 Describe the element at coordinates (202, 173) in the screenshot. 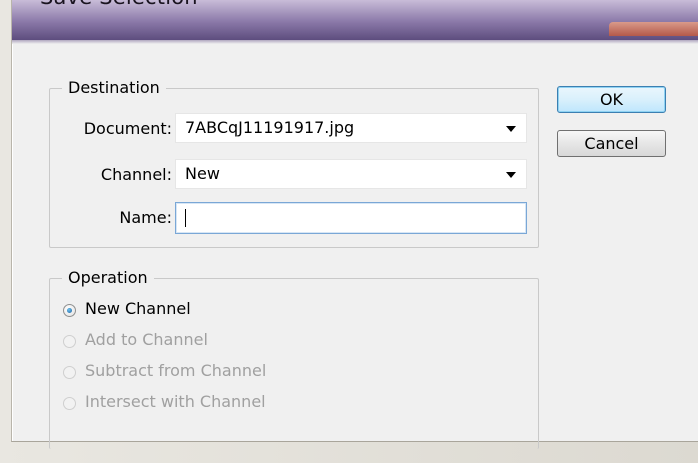

I see `channel-select-value: New` at that location.